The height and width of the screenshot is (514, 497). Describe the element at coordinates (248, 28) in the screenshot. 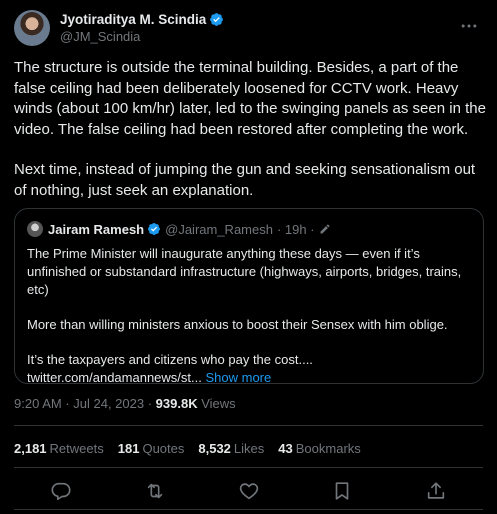

I see `tweet-header: Jyotiraditya M. Scindia @JM_Scindia` at that location.